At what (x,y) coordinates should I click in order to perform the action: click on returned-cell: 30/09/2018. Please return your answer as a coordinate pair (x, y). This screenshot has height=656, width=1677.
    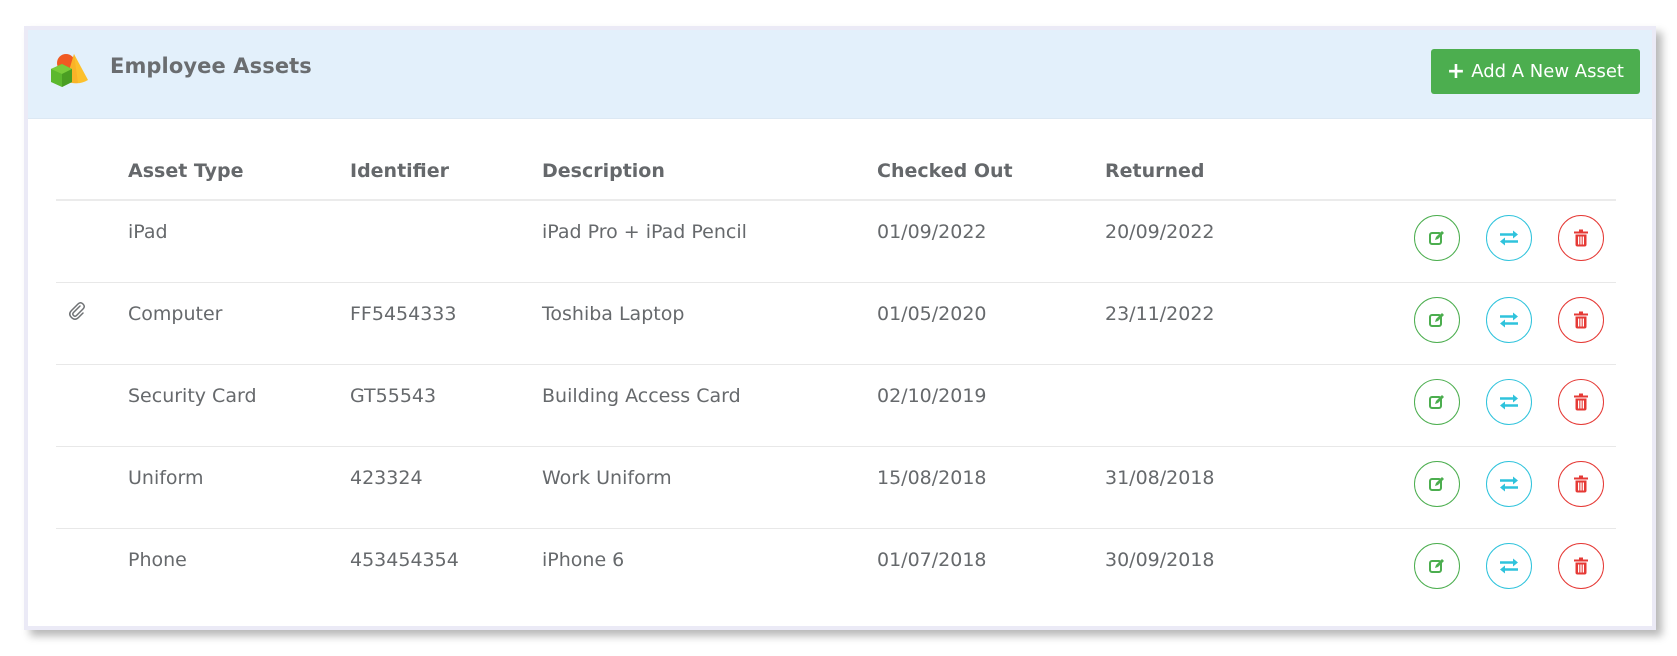
    Looking at the image, I should click on (1160, 559).